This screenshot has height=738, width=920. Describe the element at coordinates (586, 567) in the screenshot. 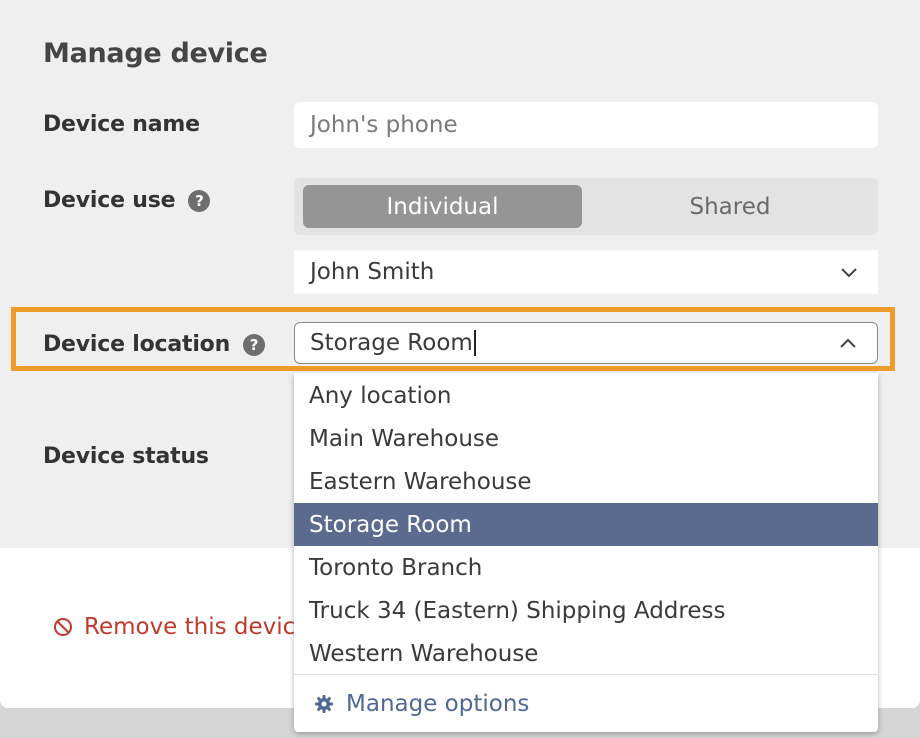

I see `dropdown-option: Toronto Branch` at that location.